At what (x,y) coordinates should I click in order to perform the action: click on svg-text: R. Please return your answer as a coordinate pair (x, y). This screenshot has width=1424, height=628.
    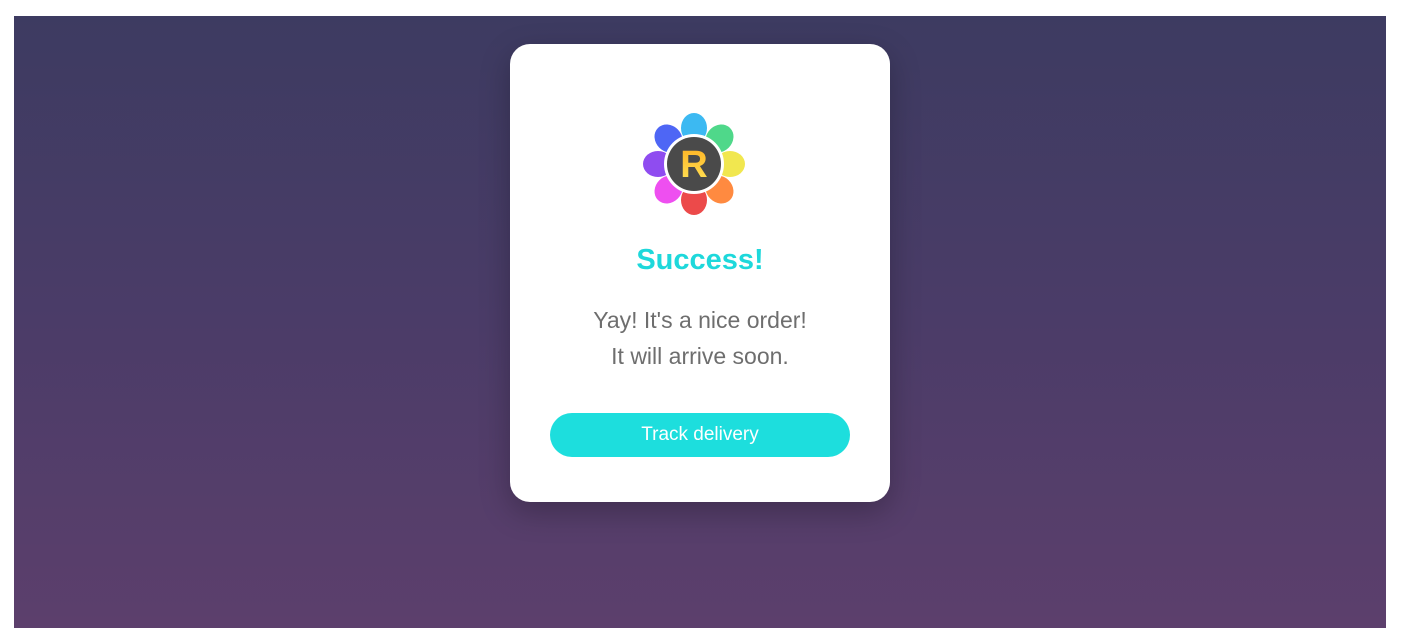
    Looking at the image, I should click on (693, 165).